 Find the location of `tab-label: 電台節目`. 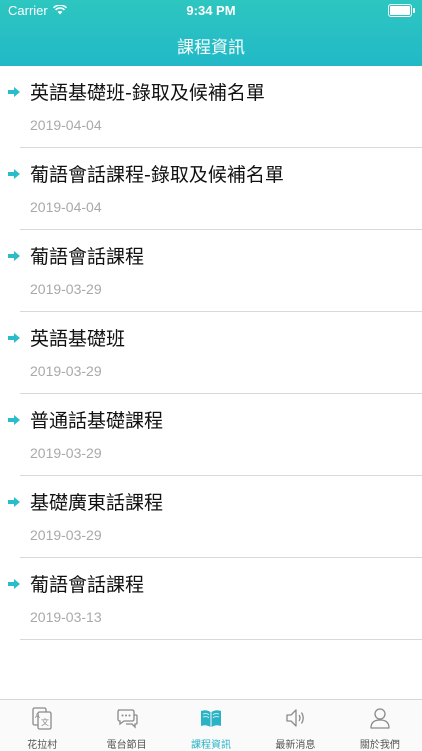

tab-label: 電台節目 is located at coordinates (126, 745).